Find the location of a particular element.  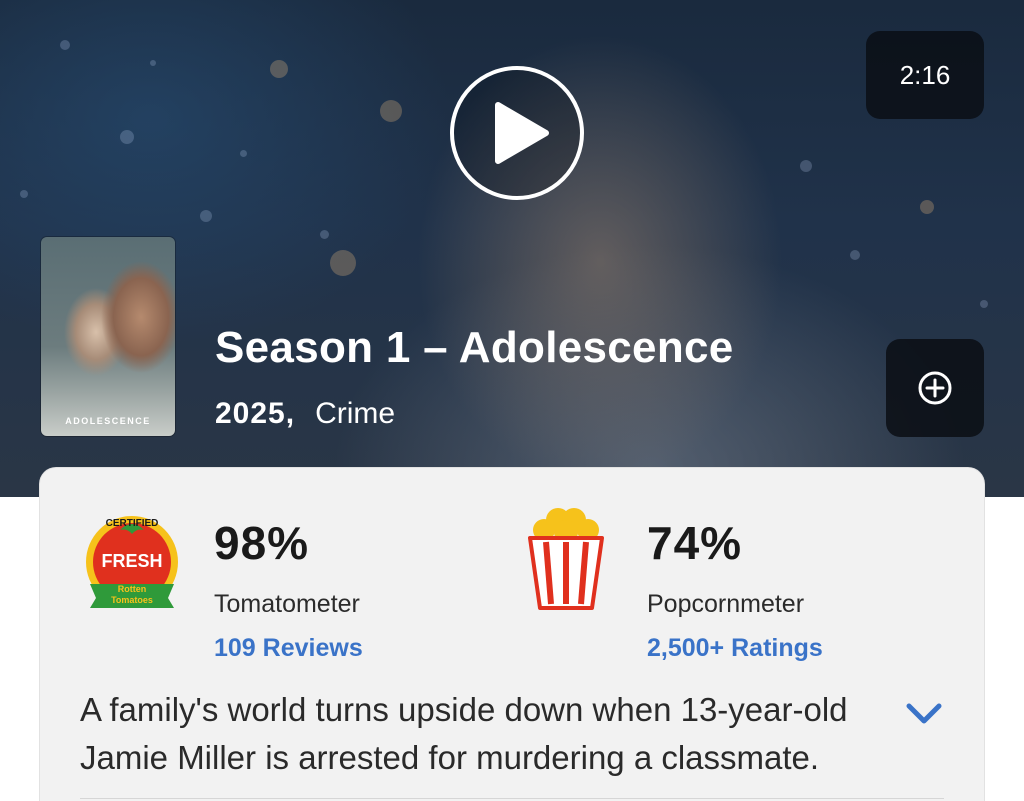

add-to-watchlist-button is located at coordinates (935, 388).